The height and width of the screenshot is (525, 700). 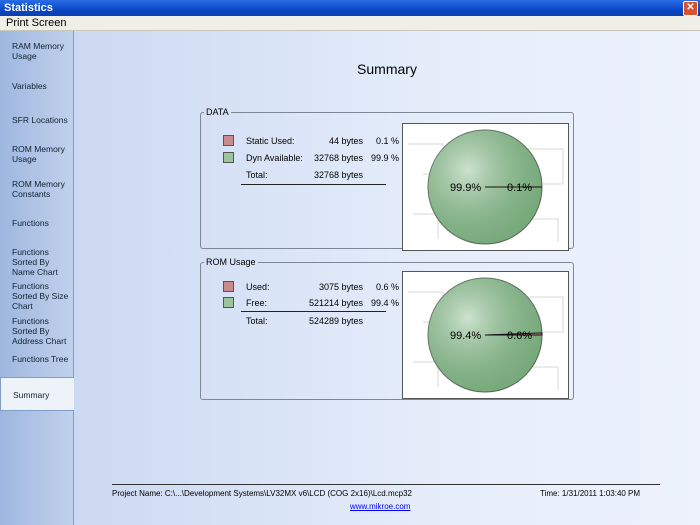 I want to click on rom-used-label: Used:, so click(x=258, y=287).